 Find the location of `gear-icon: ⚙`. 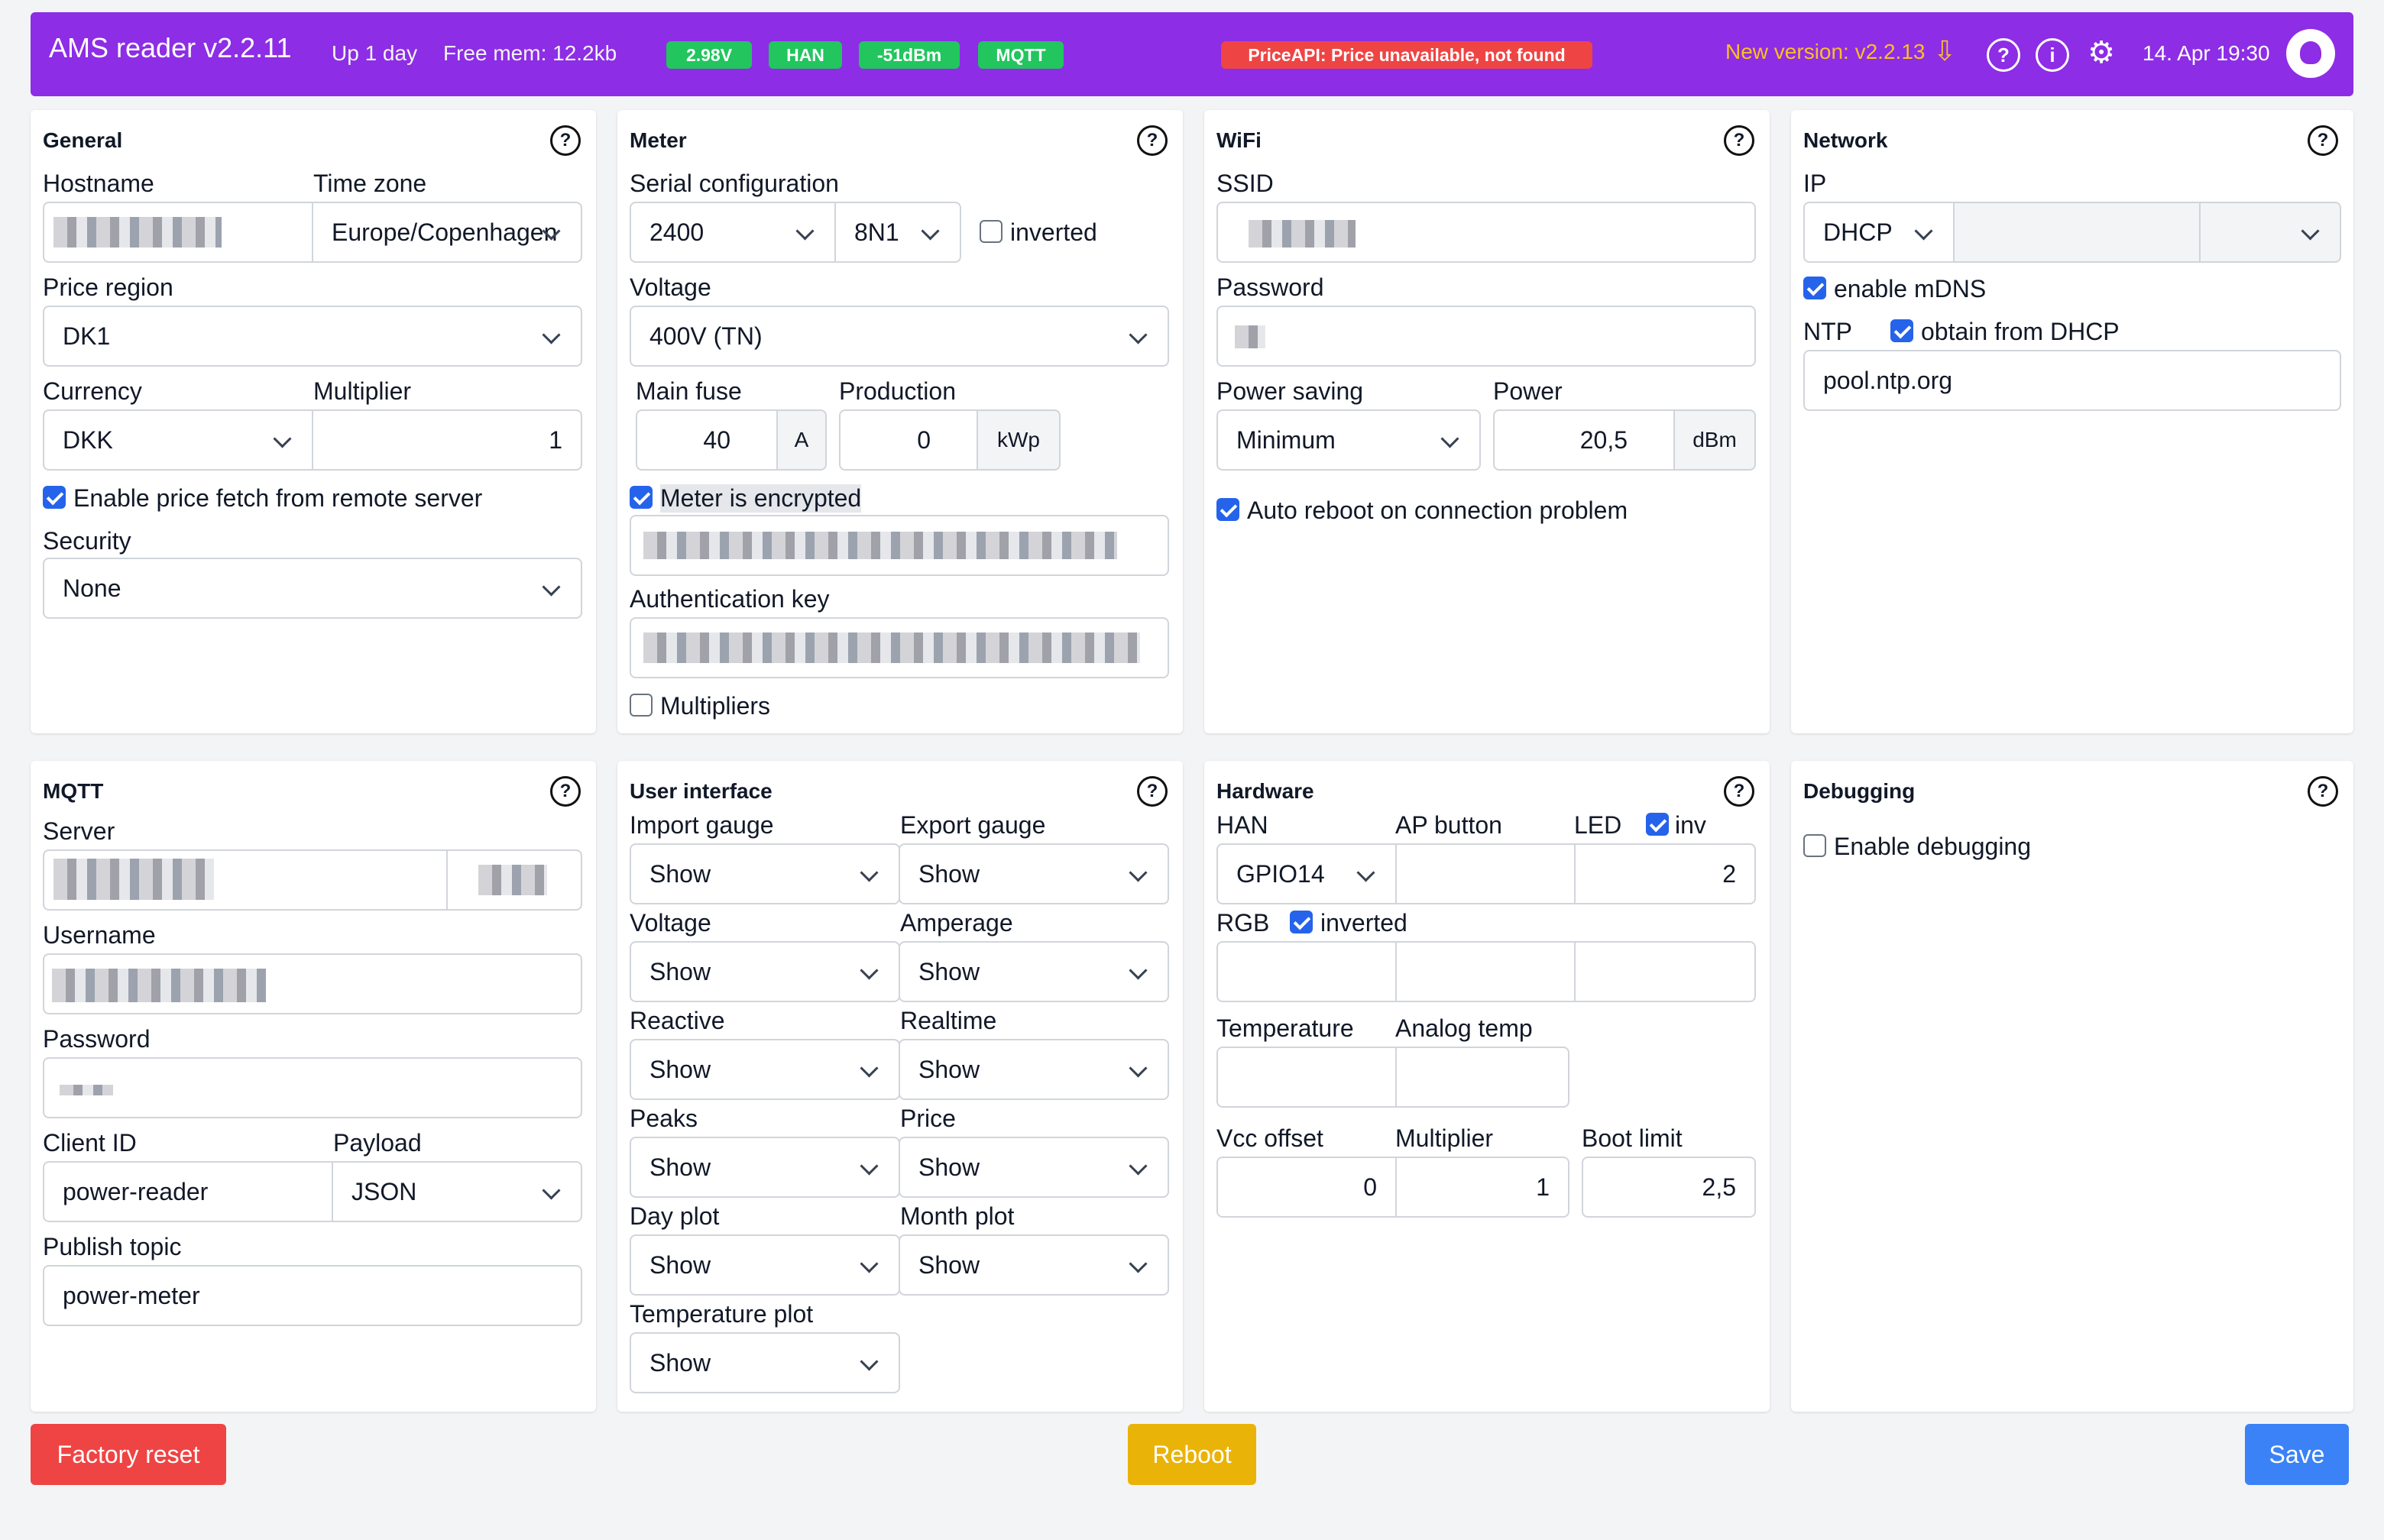

gear-icon: ⚙ is located at coordinates (2101, 54).